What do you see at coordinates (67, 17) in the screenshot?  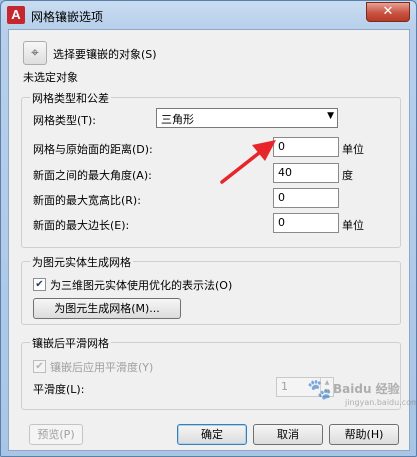 I see `window-title: 网格镶嵌选项` at bounding box center [67, 17].